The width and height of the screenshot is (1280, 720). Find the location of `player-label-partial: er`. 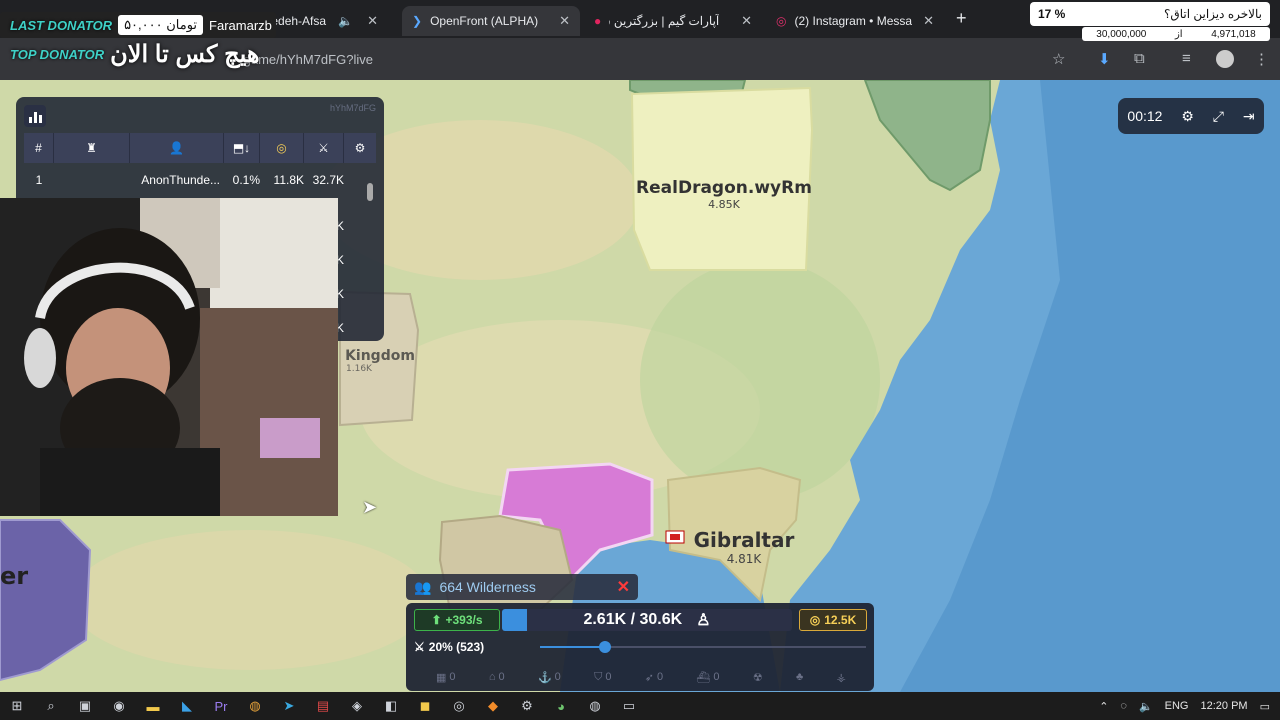

player-label-partial: er is located at coordinates (20, 576).